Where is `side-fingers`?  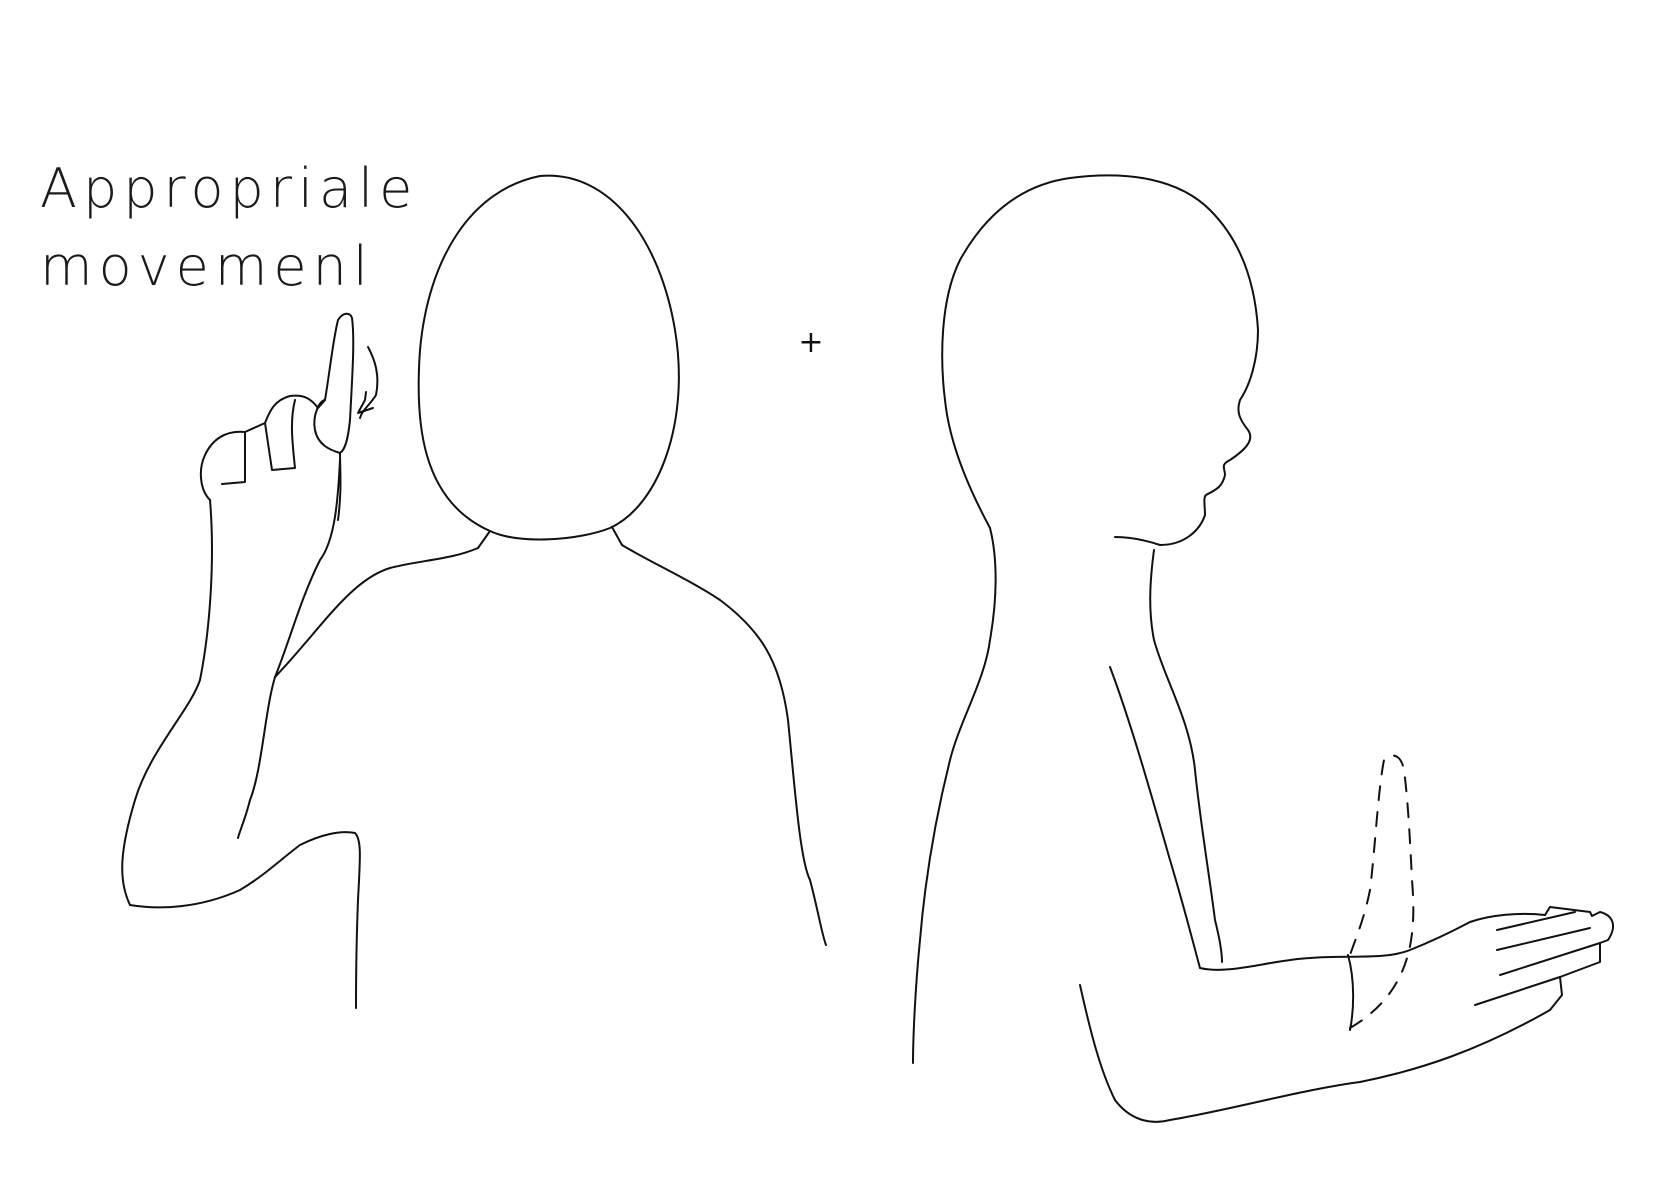
side-fingers is located at coordinates (1537, 958).